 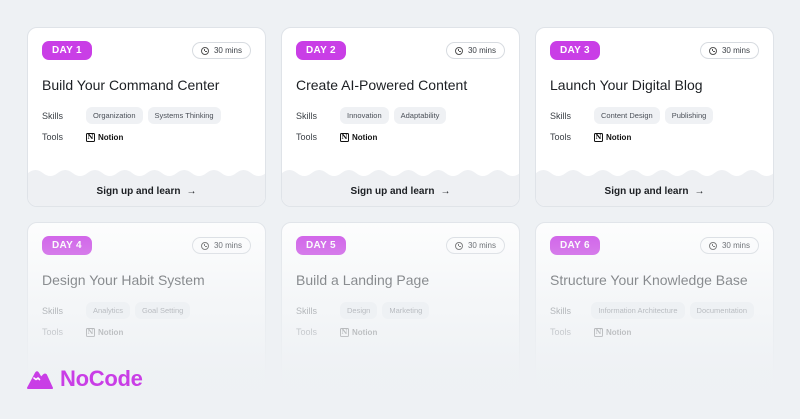 I want to click on skill-chip: Information Architecture, so click(x=638, y=310).